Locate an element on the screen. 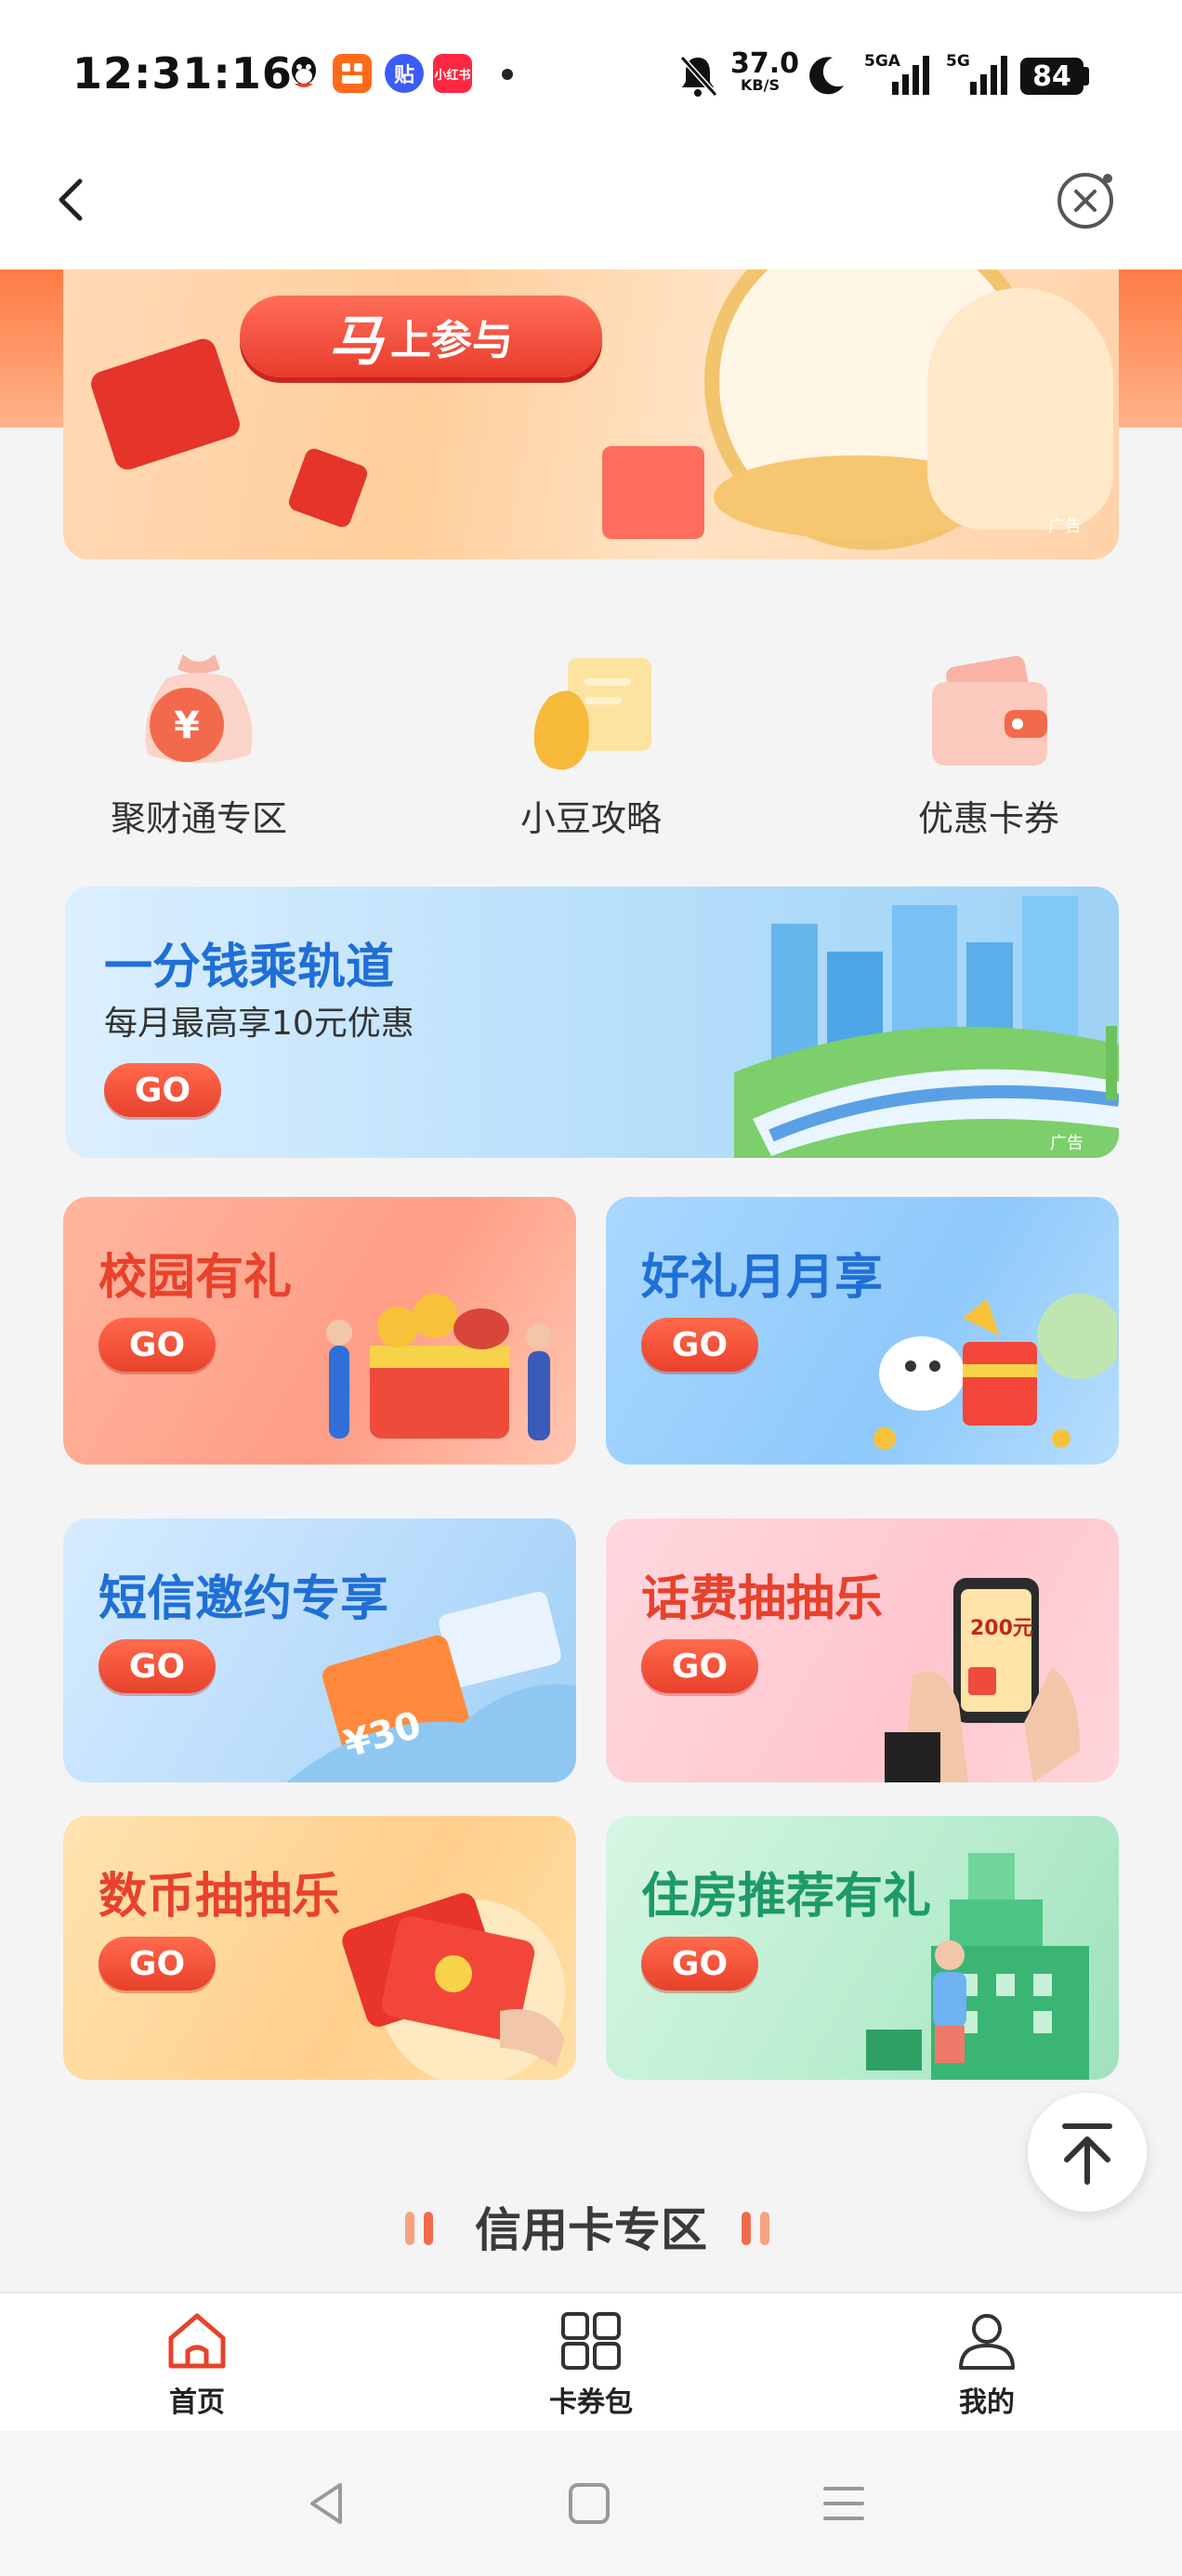 The height and width of the screenshot is (2576, 1182). triangle-back-icon is located at coordinates (326, 2503).